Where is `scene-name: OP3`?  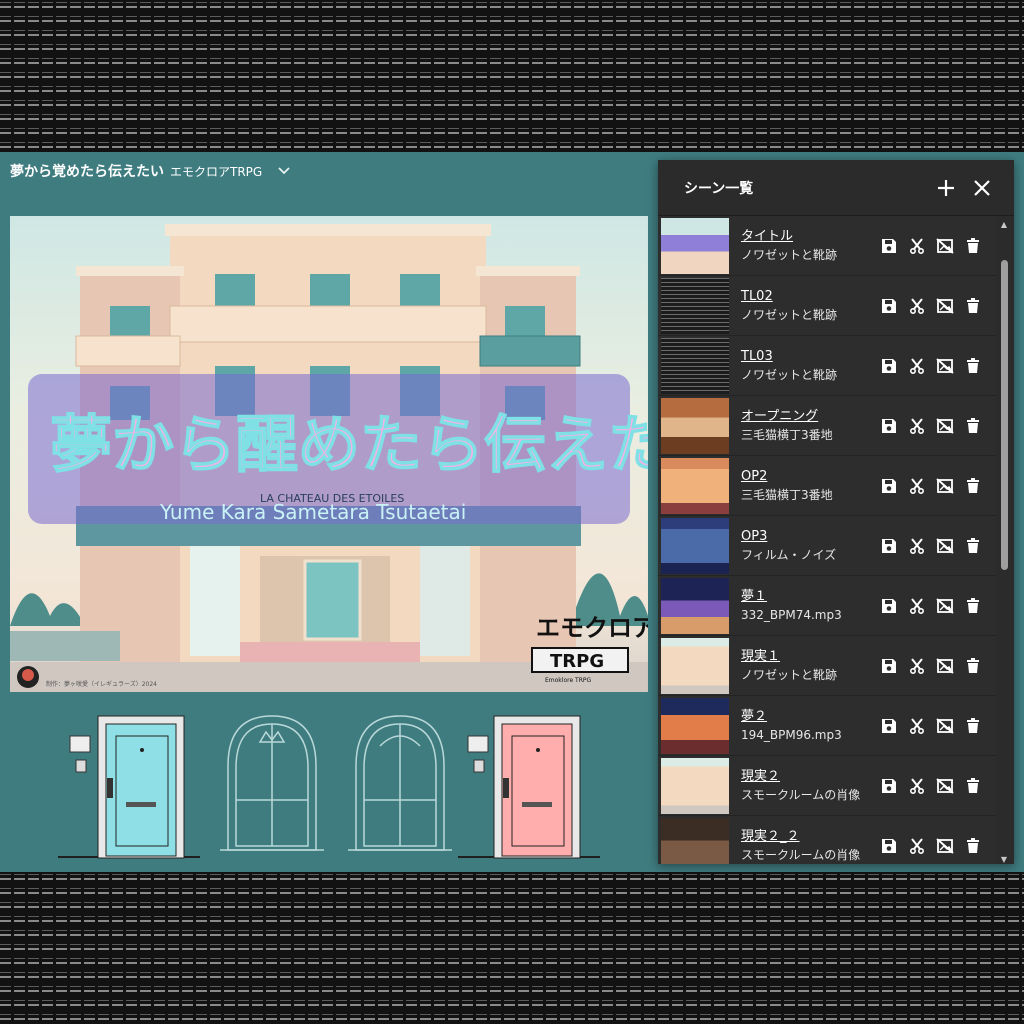 scene-name: OP3 is located at coordinates (809, 537).